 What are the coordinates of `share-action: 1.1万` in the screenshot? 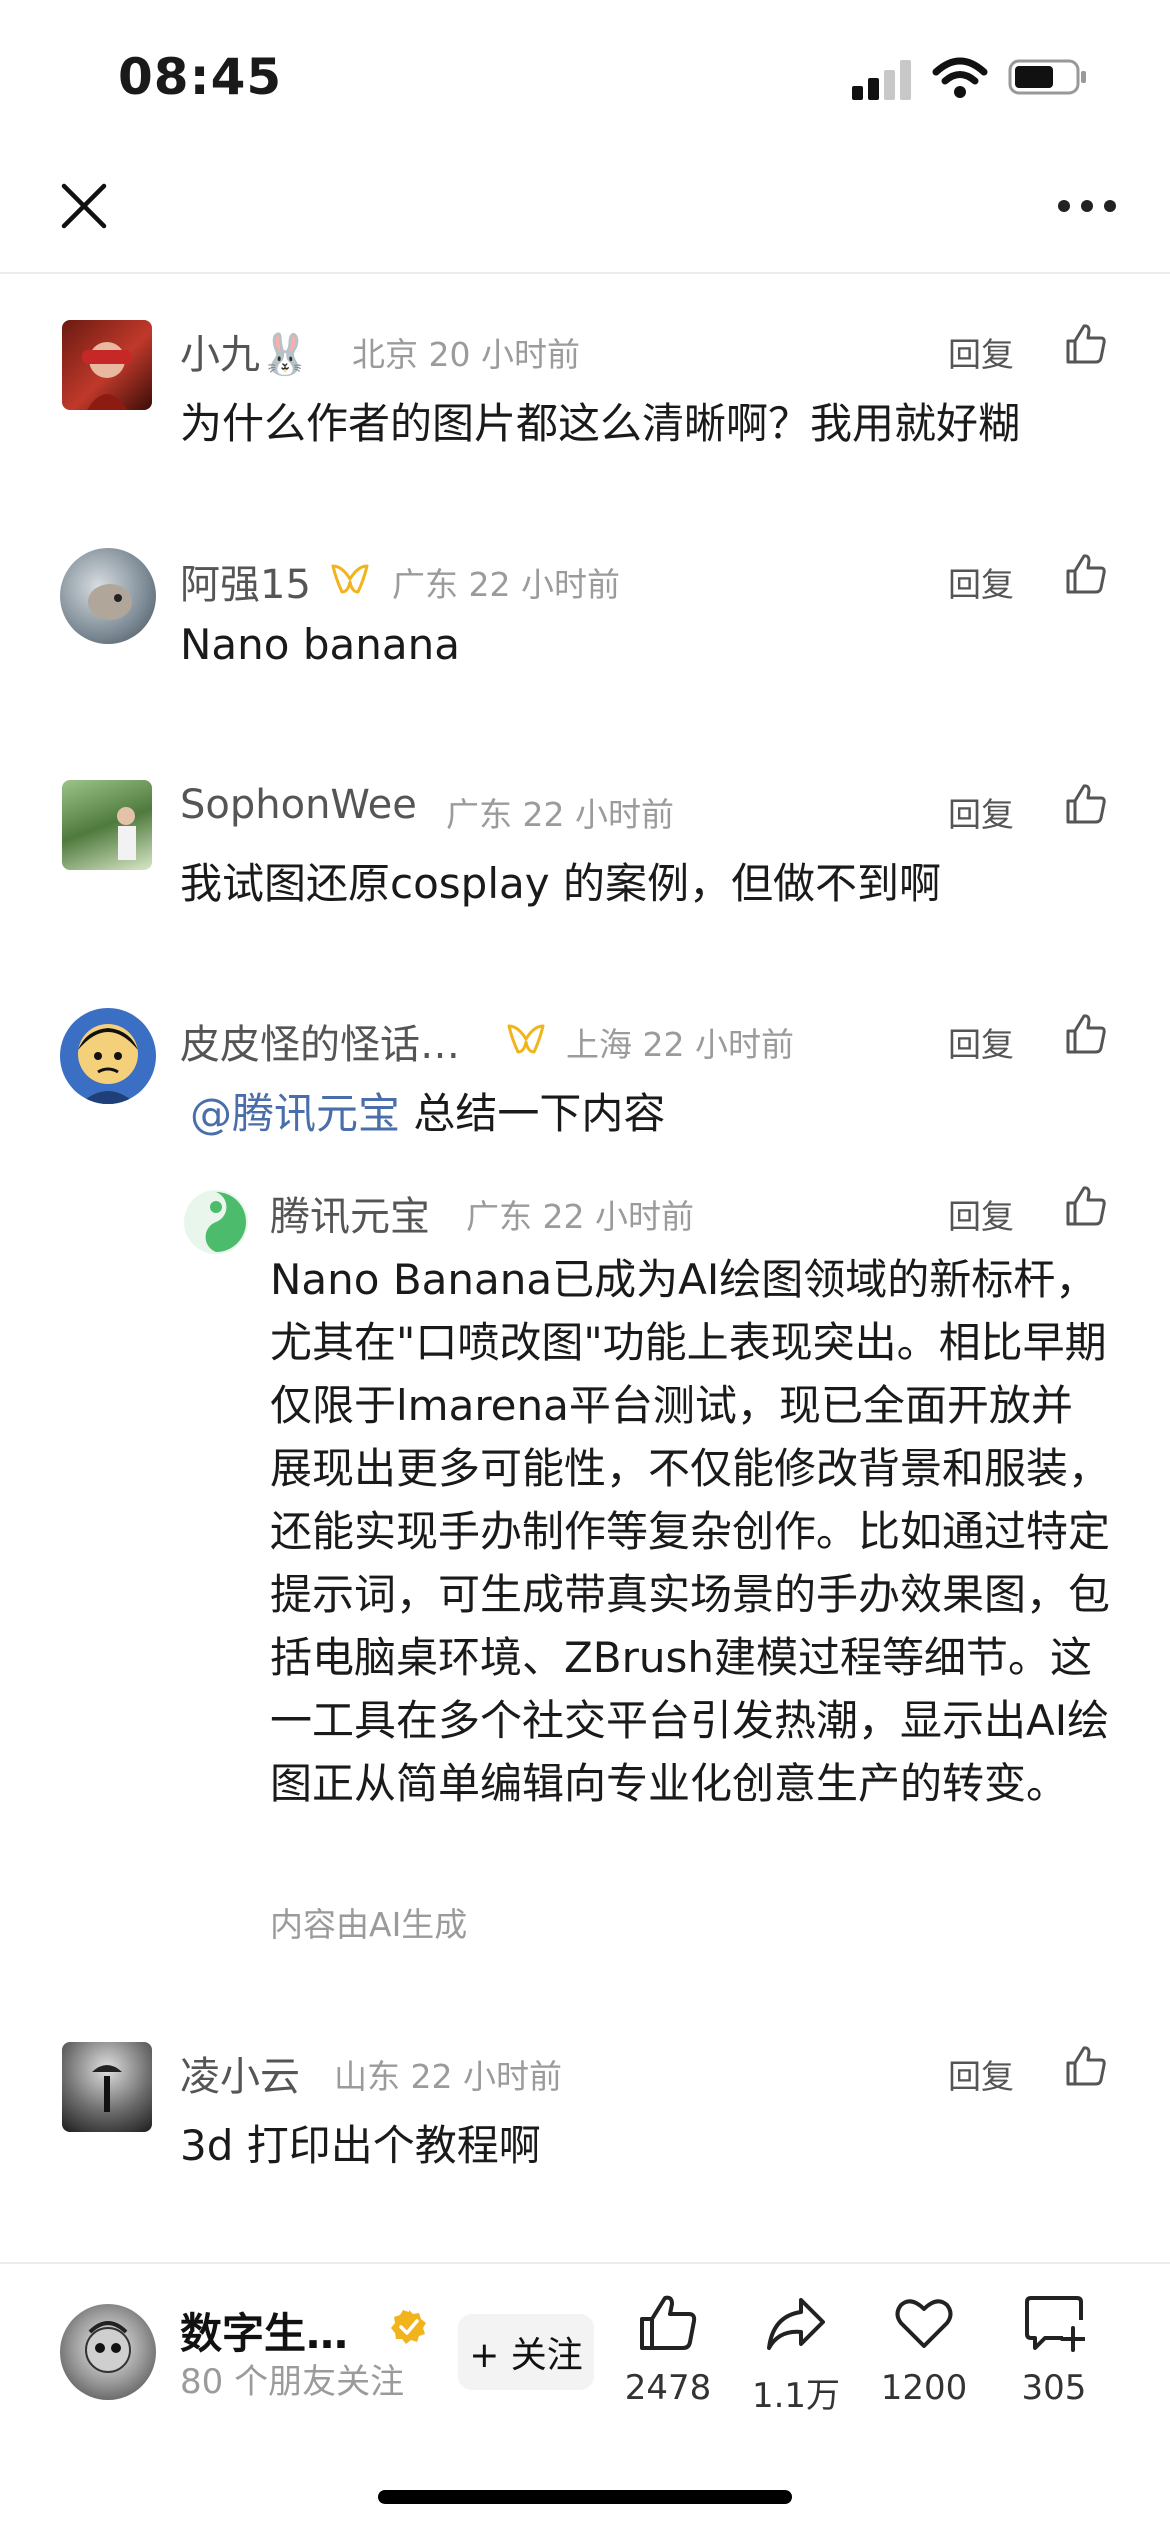 It's located at (796, 2354).